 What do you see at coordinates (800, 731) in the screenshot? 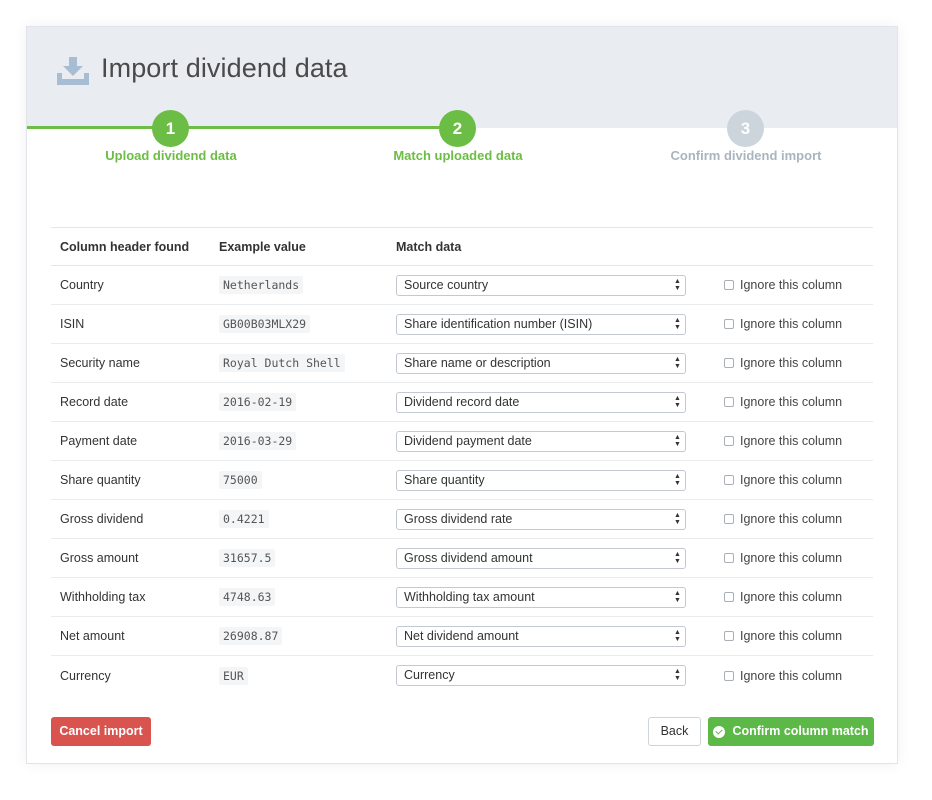
I see `confirm-button-label: Confirm column match` at bounding box center [800, 731].